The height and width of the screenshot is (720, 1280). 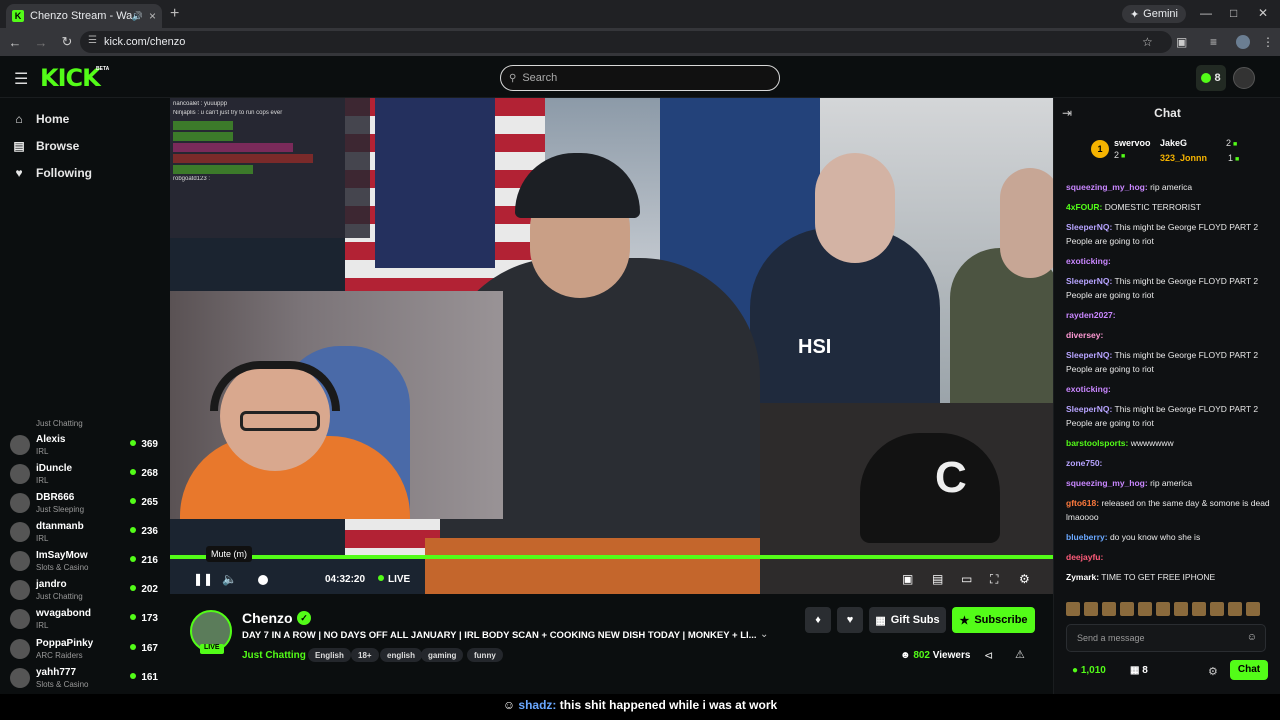 What do you see at coordinates (1097, 443) in the screenshot?
I see `chat-username: barstoolsports:` at bounding box center [1097, 443].